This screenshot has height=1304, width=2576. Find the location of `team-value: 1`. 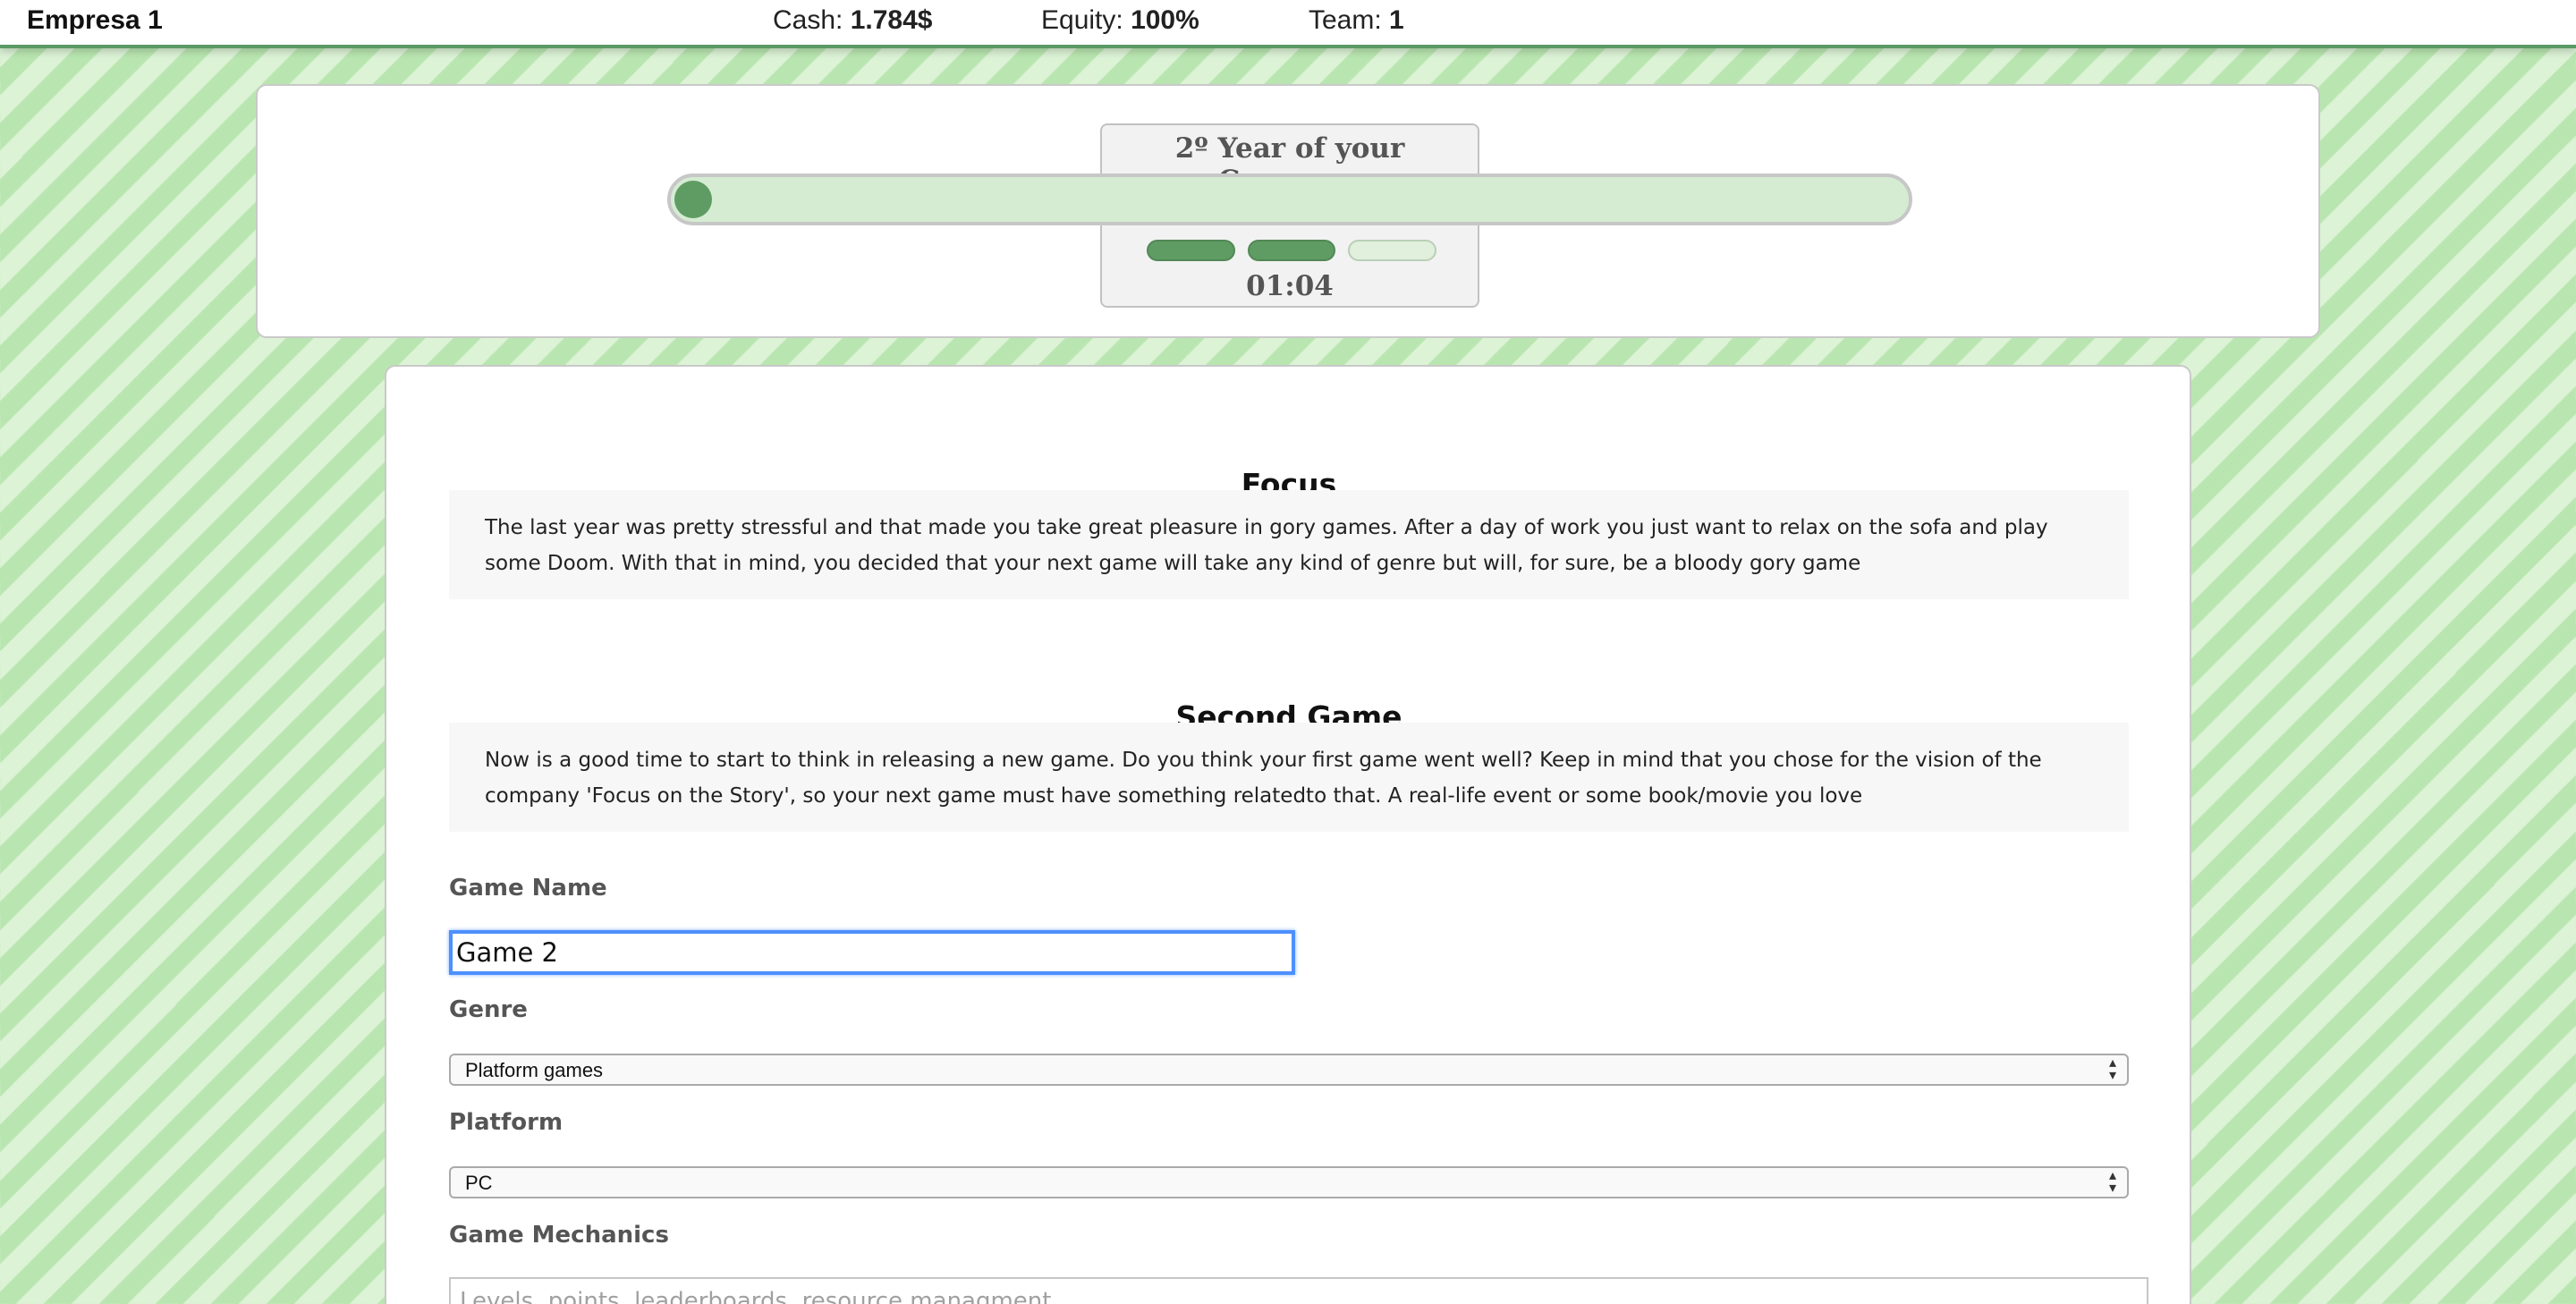

team-value: 1 is located at coordinates (1396, 20).